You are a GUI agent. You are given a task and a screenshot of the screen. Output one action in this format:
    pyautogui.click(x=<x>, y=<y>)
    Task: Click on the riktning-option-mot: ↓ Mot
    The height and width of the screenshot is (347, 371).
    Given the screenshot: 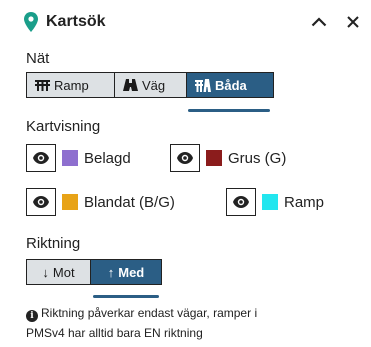 What is the action you would take?
    pyautogui.click(x=59, y=272)
    